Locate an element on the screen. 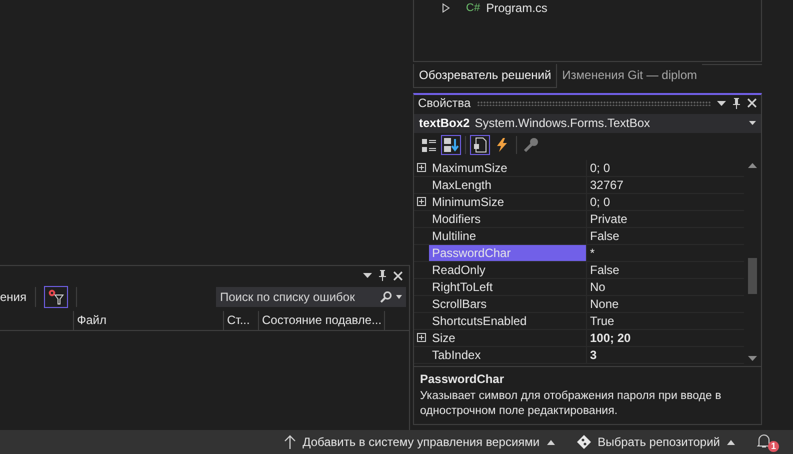 This screenshot has width=793, height=454. toolbar-label: ения is located at coordinates (13, 297).